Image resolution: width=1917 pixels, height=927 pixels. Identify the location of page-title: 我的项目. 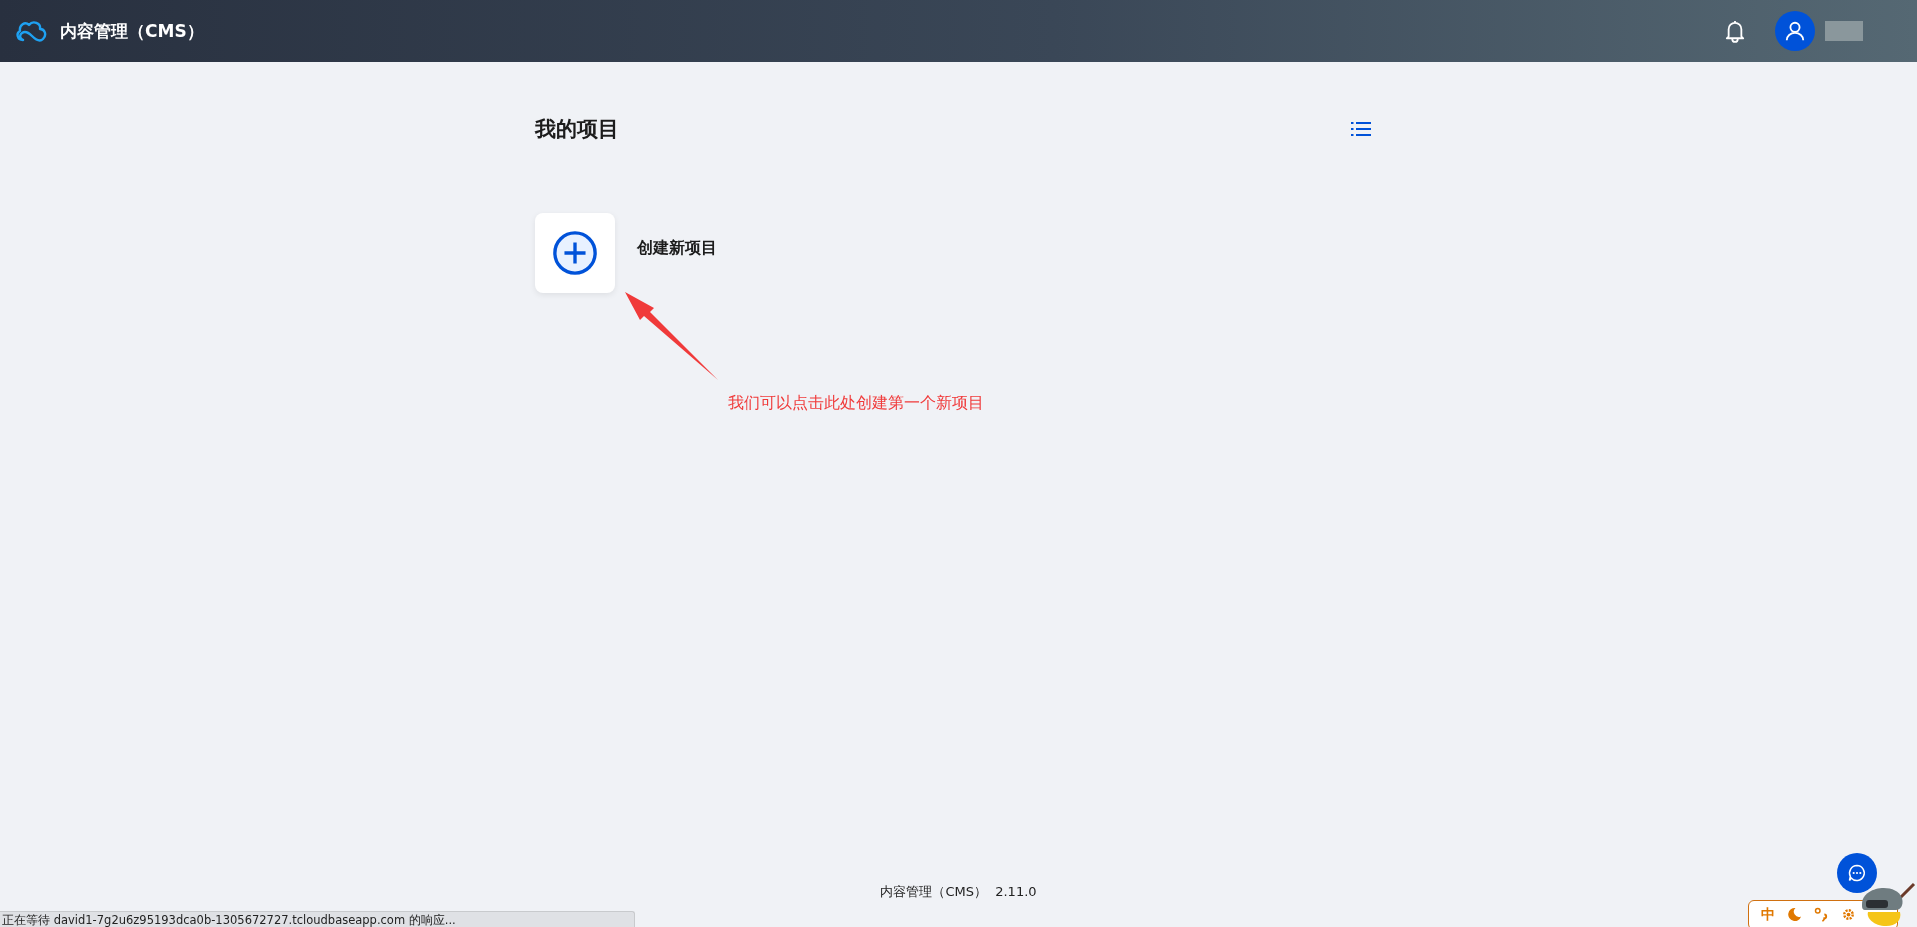
(576, 129).